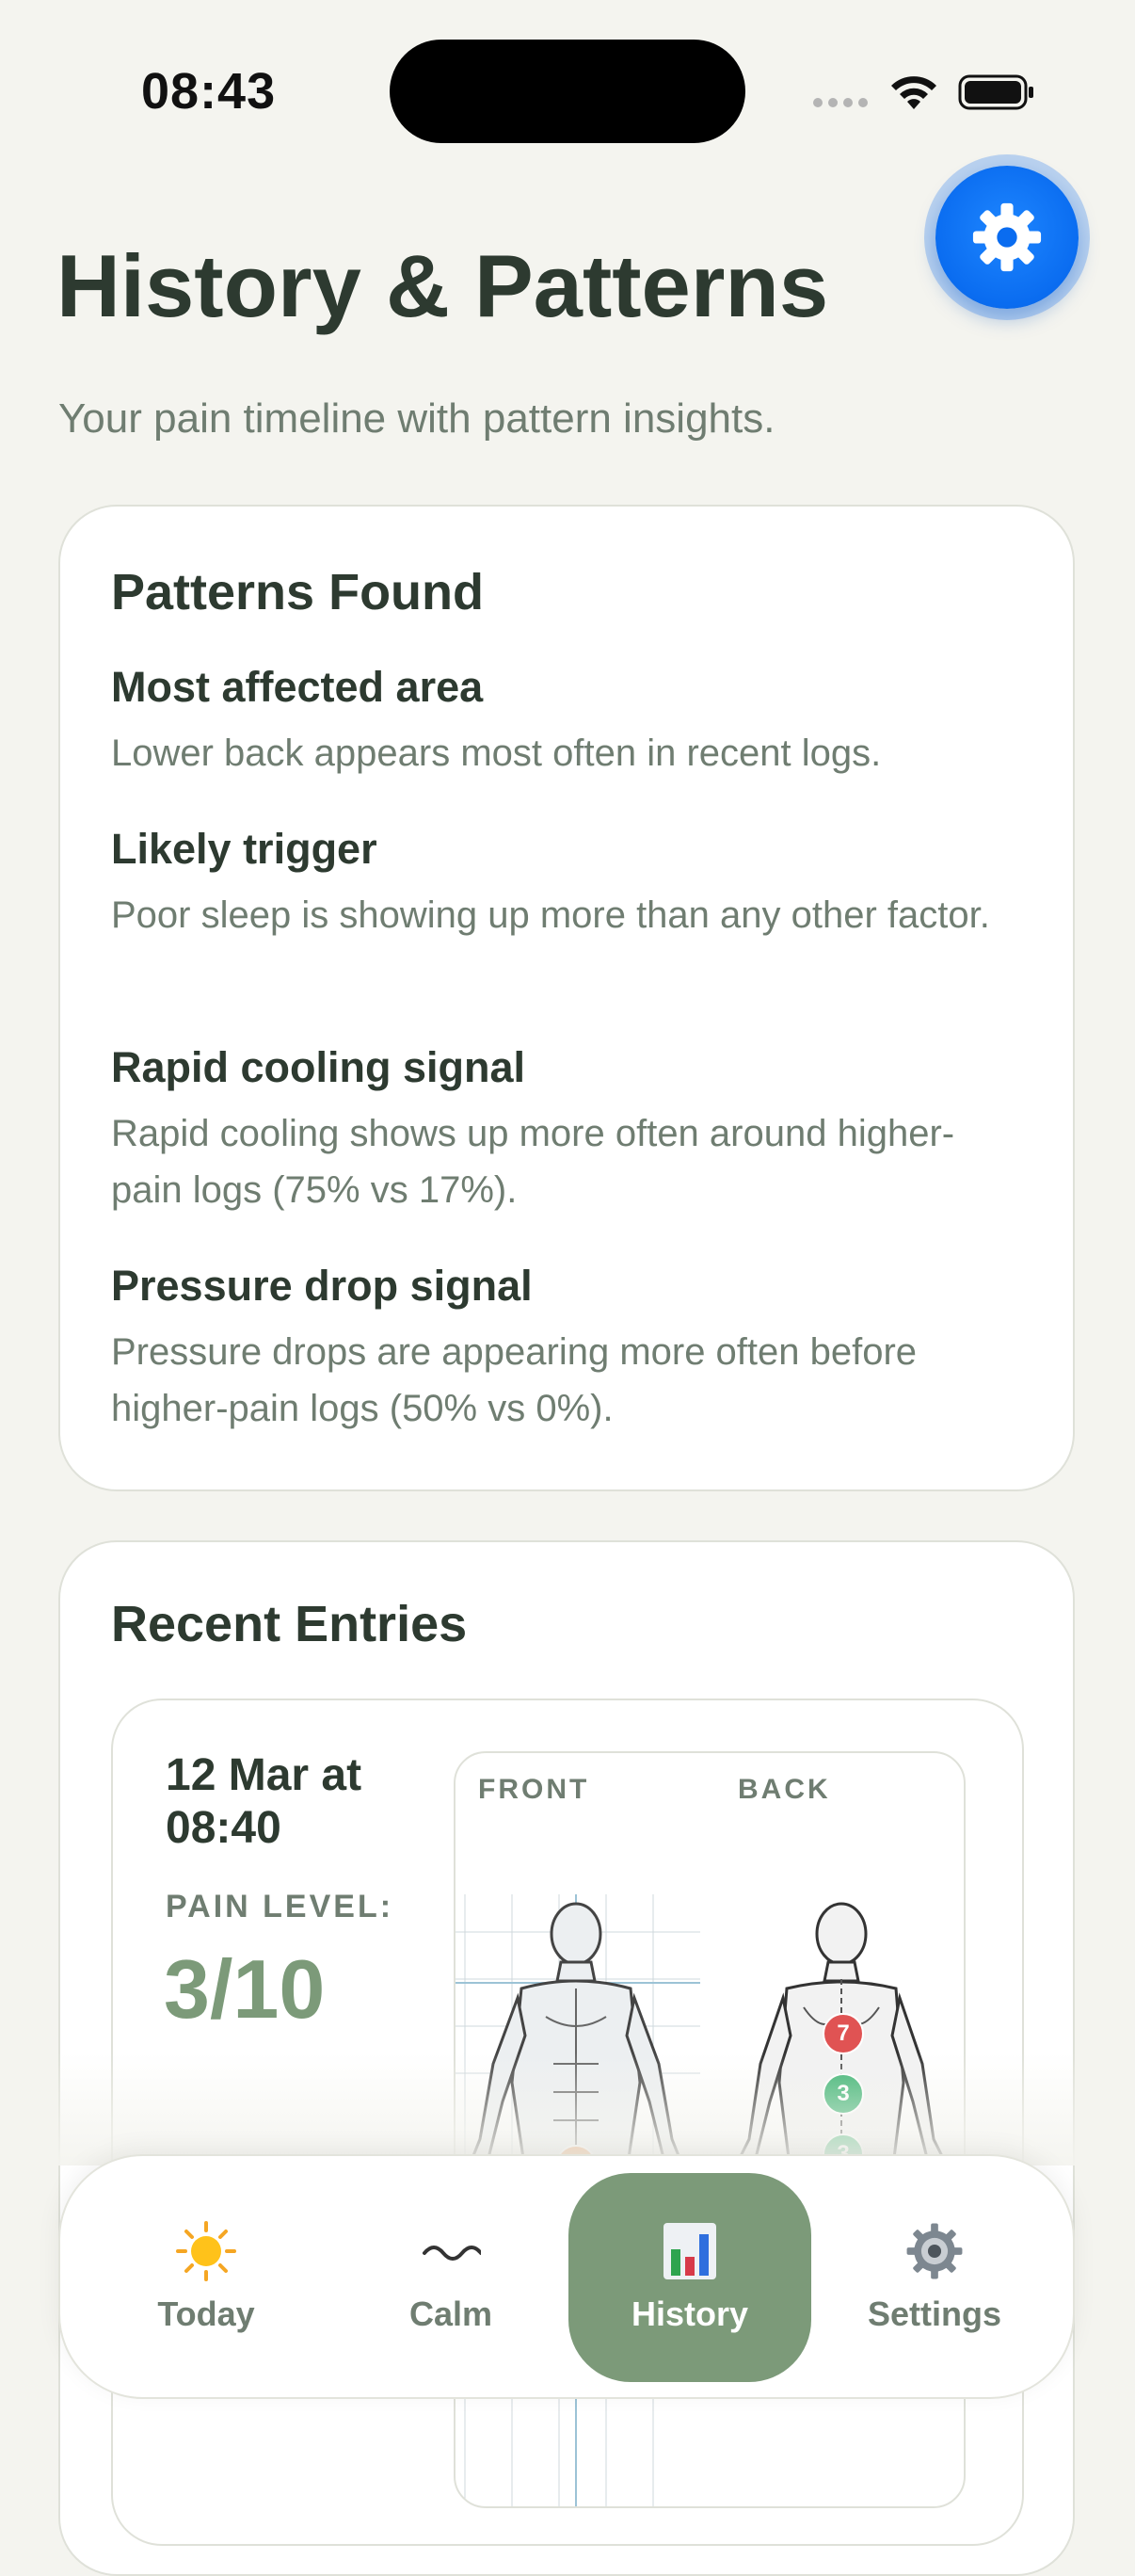 Image resolution: width=1135 pixels, height=2576 pixels. I want to click on tab-label: History, so click(690, 2313).